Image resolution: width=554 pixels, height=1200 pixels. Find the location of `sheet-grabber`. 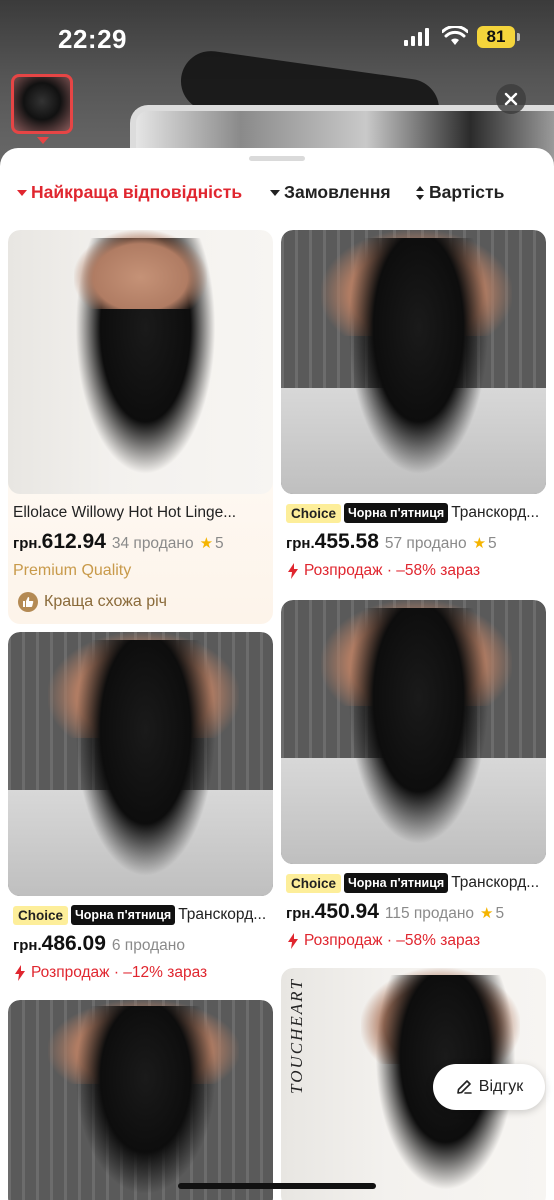

sheet-grabber is located at coordinates (277, 158).